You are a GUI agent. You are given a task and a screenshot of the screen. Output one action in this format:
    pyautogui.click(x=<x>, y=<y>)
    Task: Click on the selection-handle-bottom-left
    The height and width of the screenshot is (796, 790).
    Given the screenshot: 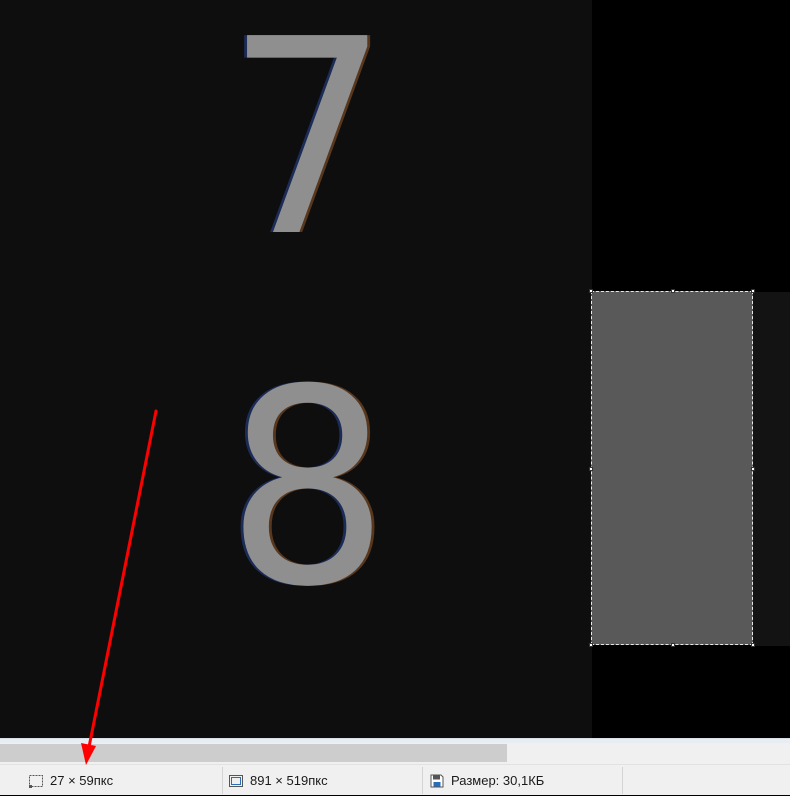 What is the action you would take?
    pyautogui.click(x=591, y=645)
    